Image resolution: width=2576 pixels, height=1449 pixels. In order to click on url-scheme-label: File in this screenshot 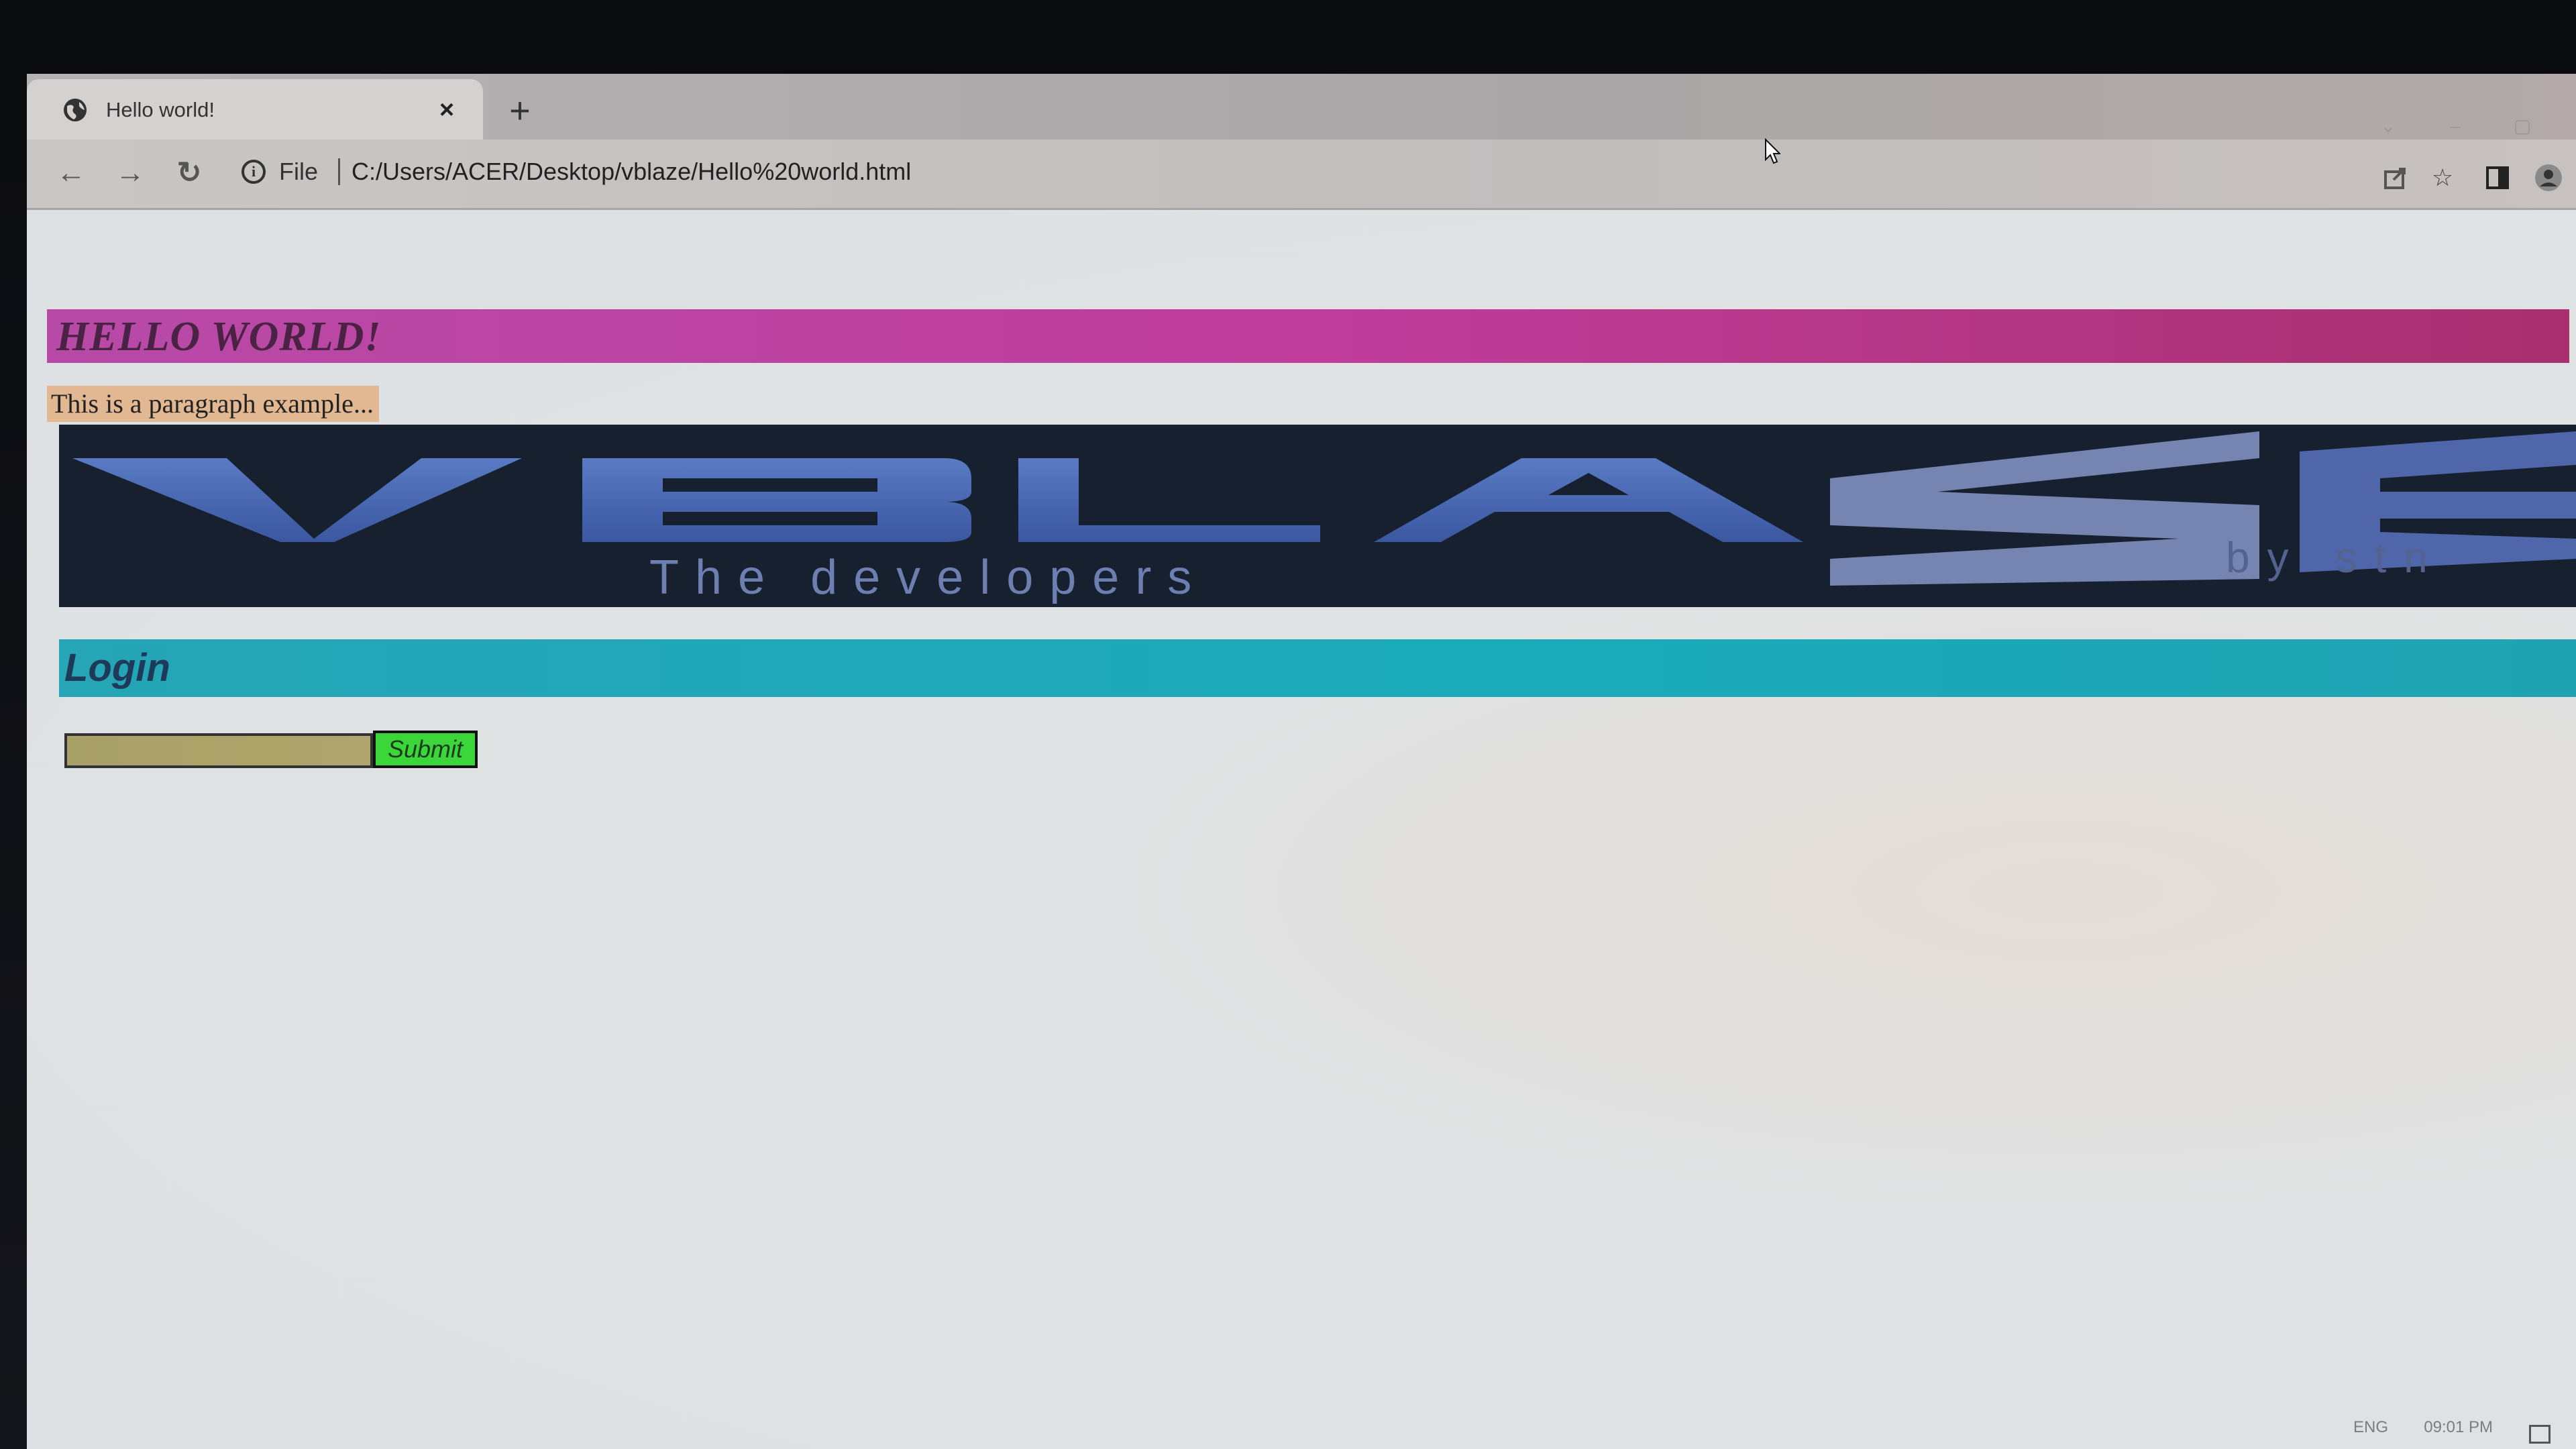, I will do `click(299, 171)`.